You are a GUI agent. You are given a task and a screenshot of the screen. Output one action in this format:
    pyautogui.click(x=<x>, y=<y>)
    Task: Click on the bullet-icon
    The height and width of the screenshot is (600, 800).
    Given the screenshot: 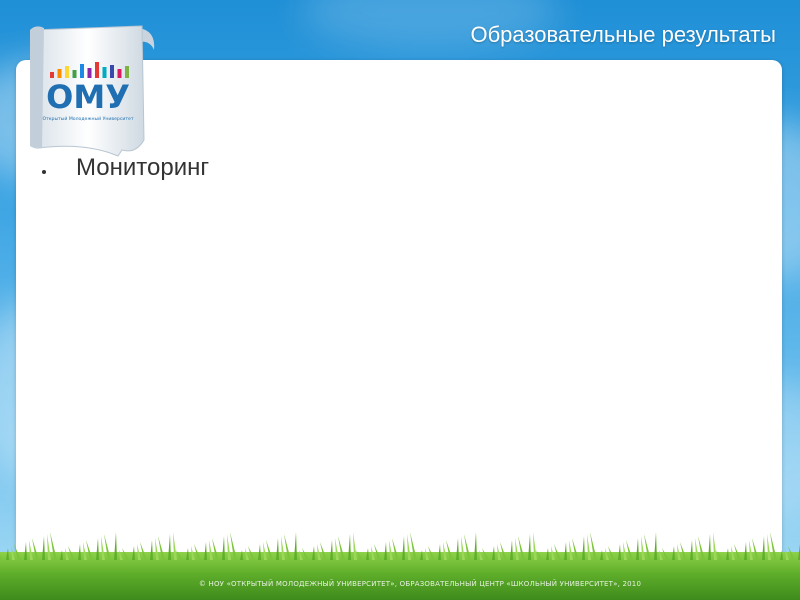 What is the action you would take?
    pyautogui.click(x=44, y=172)
    